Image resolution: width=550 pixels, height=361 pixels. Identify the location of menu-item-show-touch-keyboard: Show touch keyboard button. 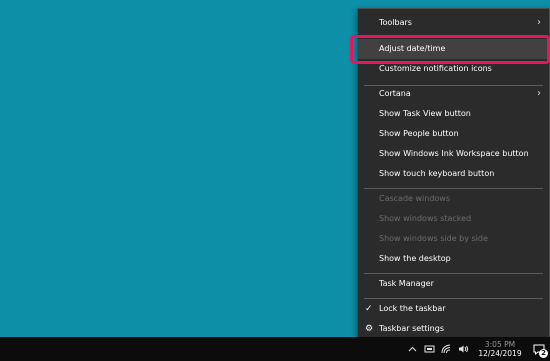
(453, 174).